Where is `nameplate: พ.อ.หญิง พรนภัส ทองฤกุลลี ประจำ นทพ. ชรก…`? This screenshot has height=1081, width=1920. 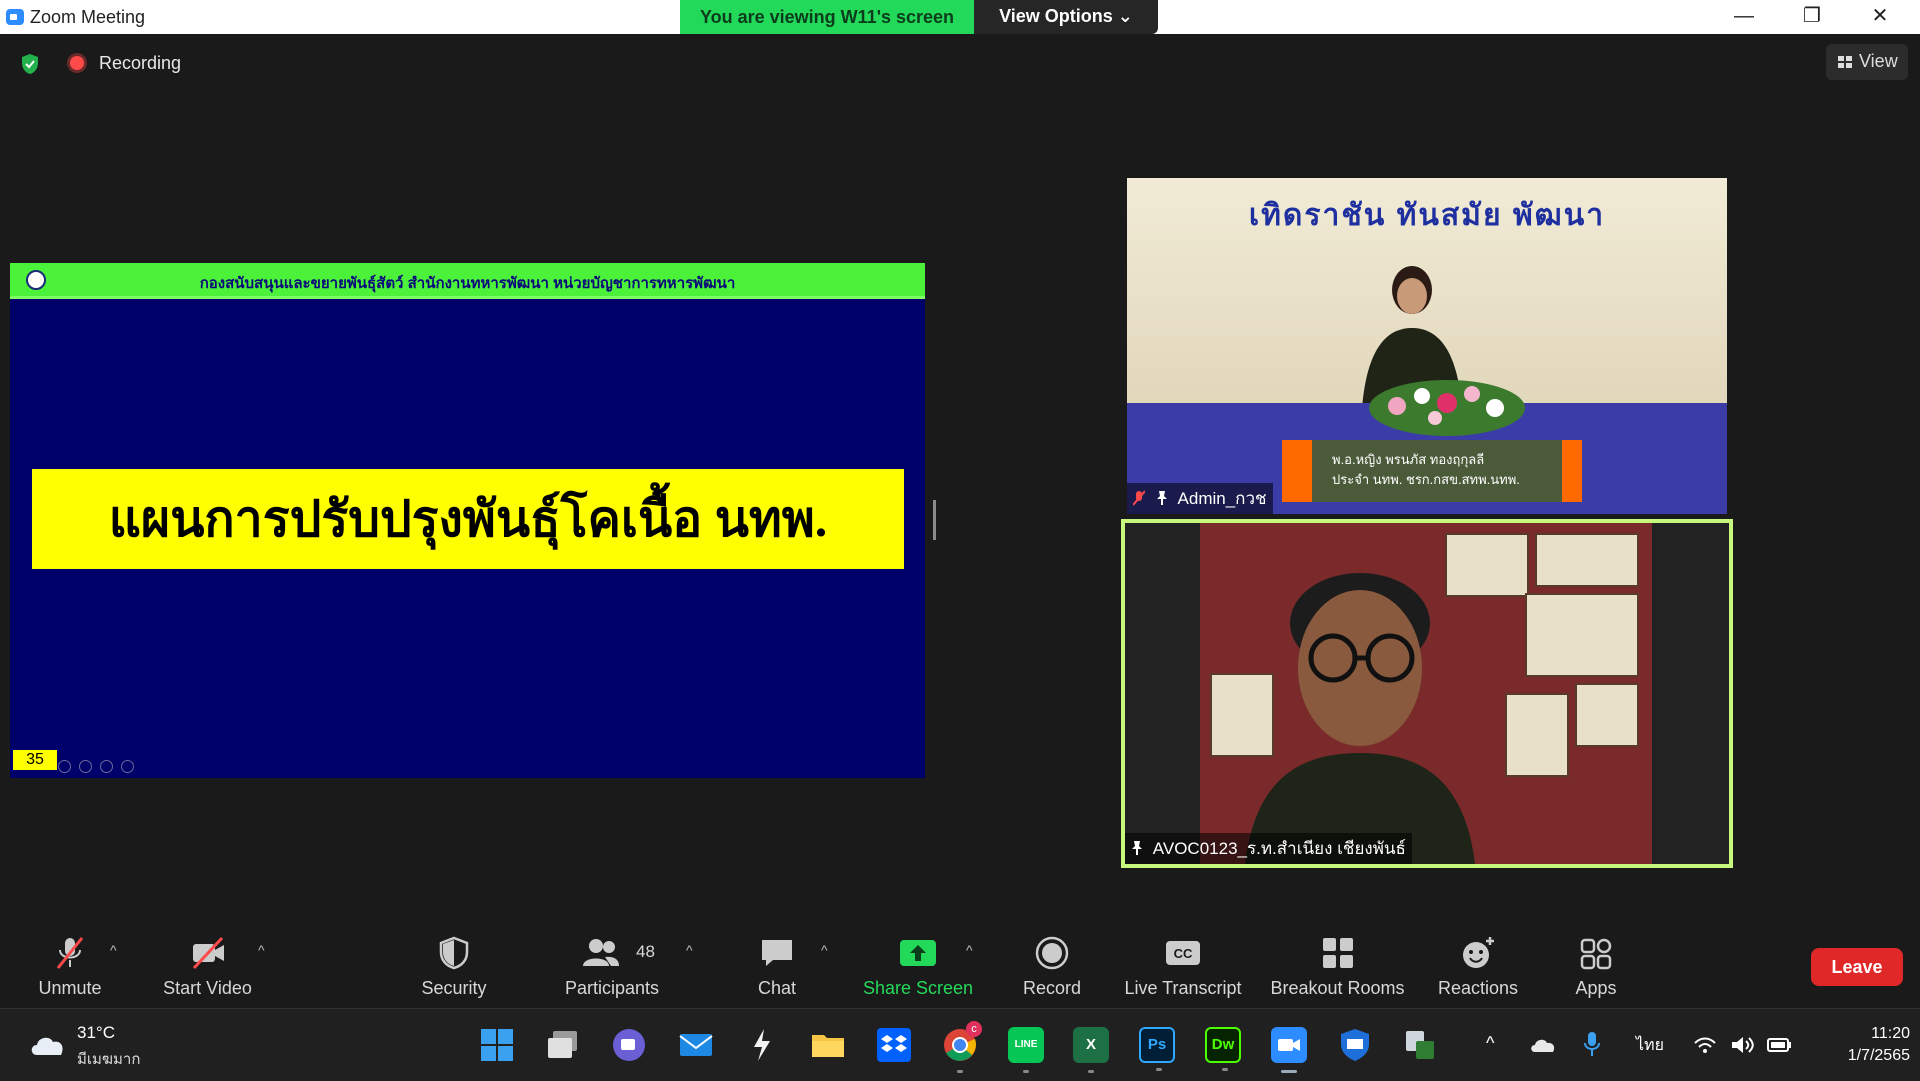
nameplate: พ.อ.หญิง พรนภัส ทองฤกุลลี ประจำ นทพ. ชรก… is located at coordinates (1432, 471).